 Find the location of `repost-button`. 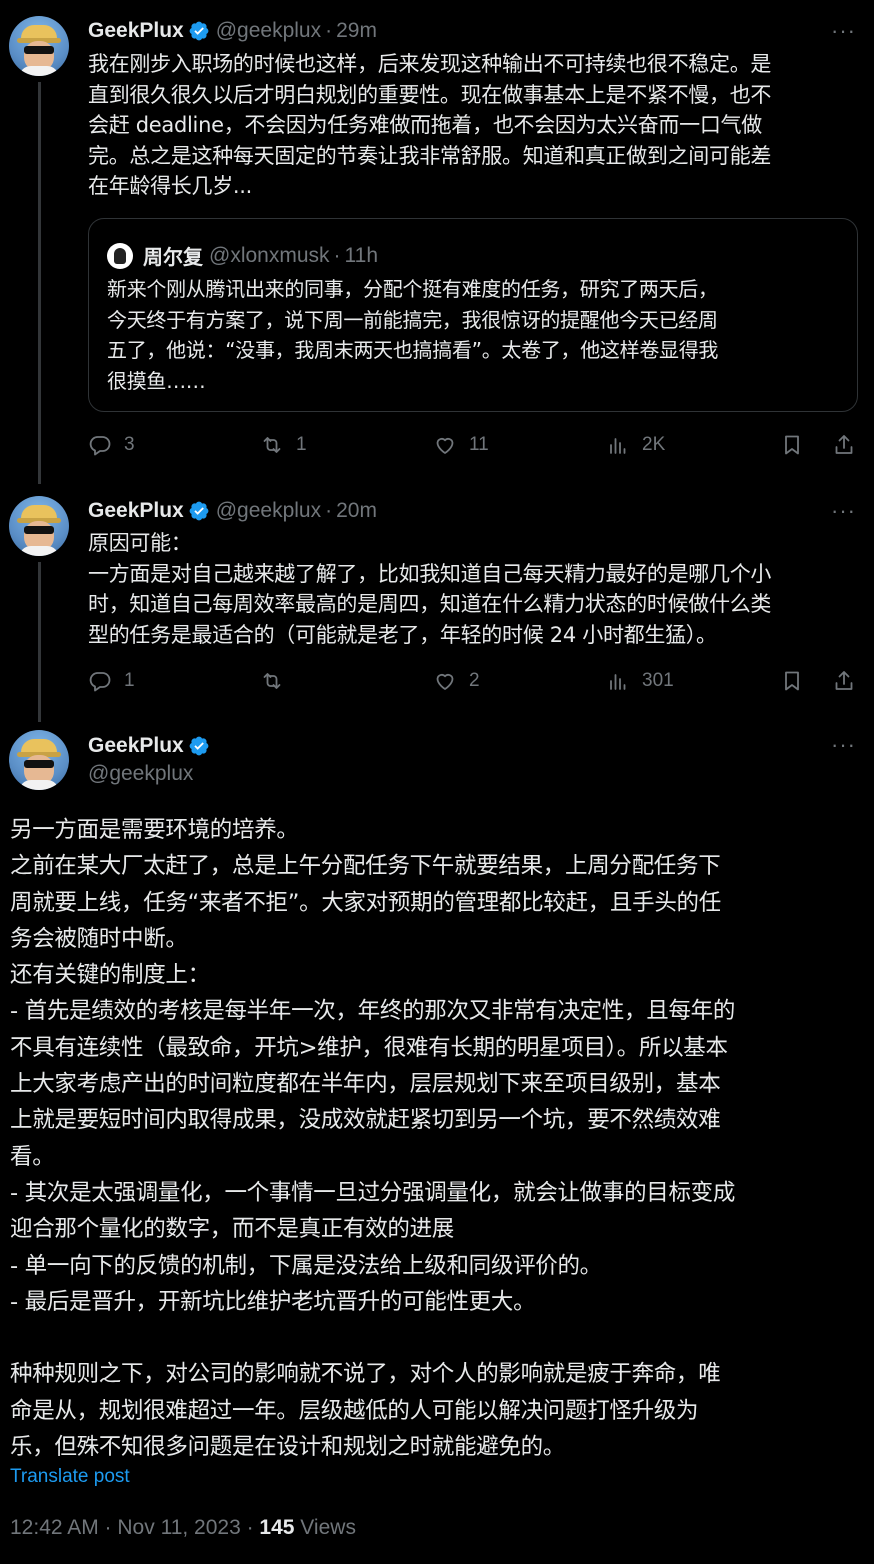

repost-button is located at coordinates (278, 681).